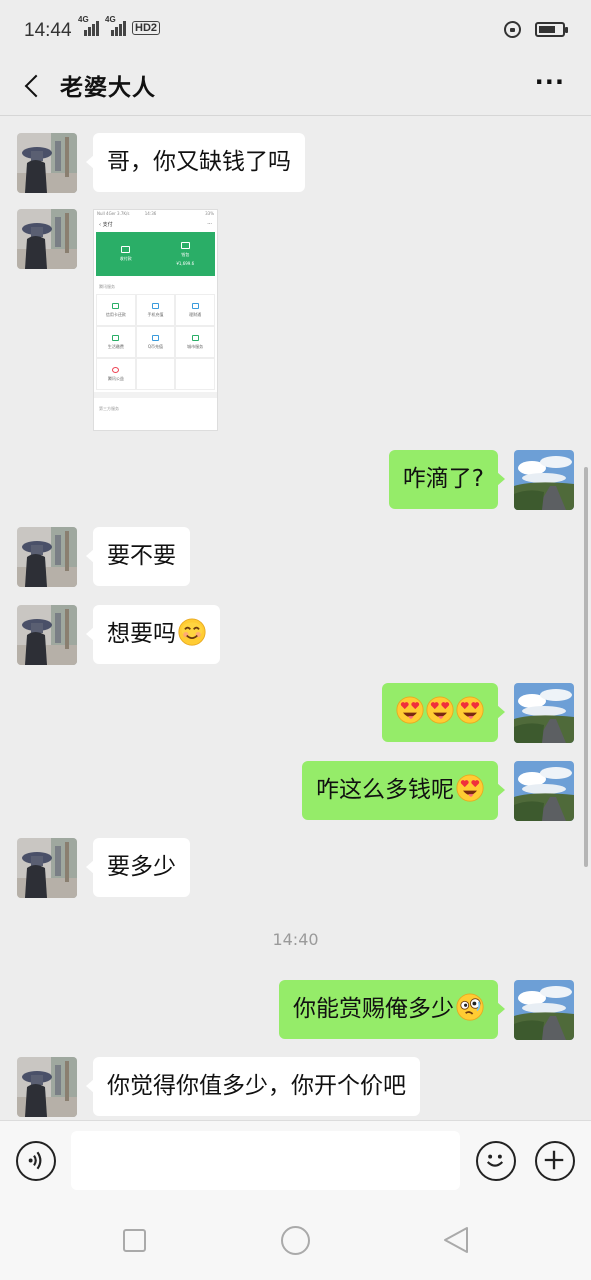 Image resolution: width=591 pixels, height=1280 pixels. I want to click on message-bubble-received: 哥，你又缺钱了吗, so click(195, 162).